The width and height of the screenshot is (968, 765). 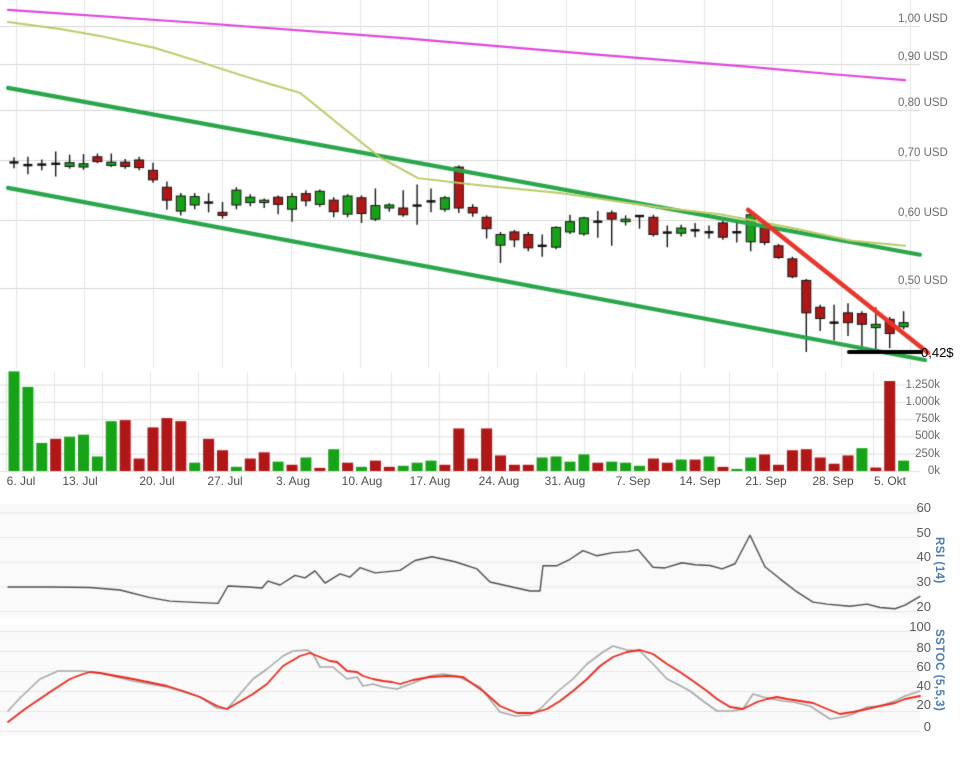 I want to click on date-axis-label: 7. Sep, so click(x=633, y=481).